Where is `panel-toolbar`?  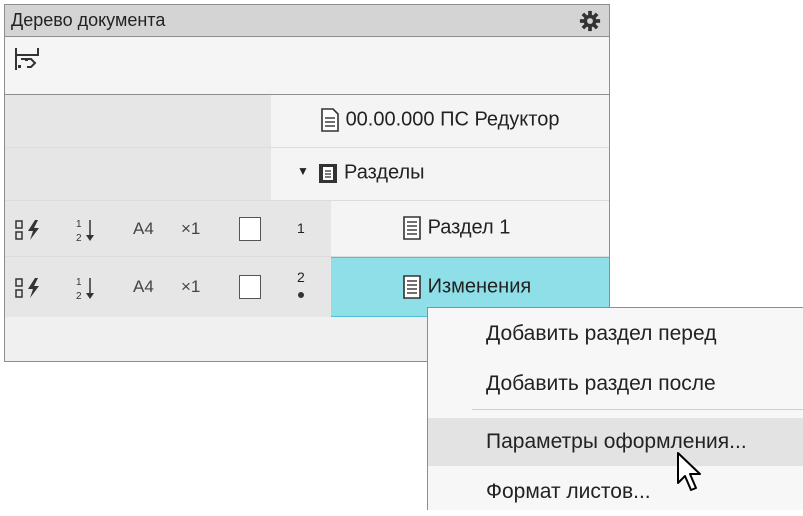
panel-toolbar is located at coordinates (307, 66).